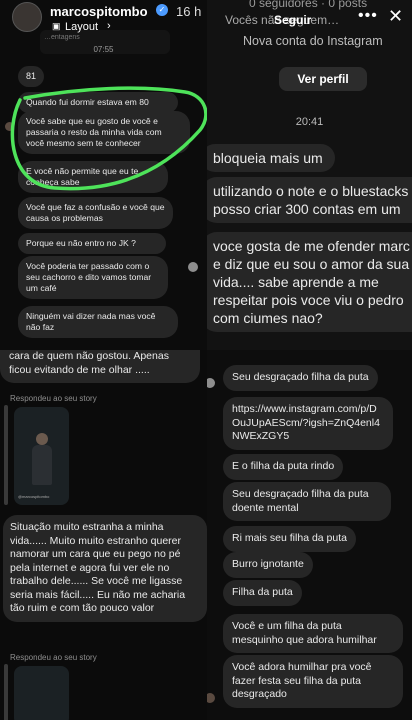 The image size is (412, 720). Describe the element at coordinates (109, 26) in the screenshot. I see `chevron-right-icon: ›` at that location.